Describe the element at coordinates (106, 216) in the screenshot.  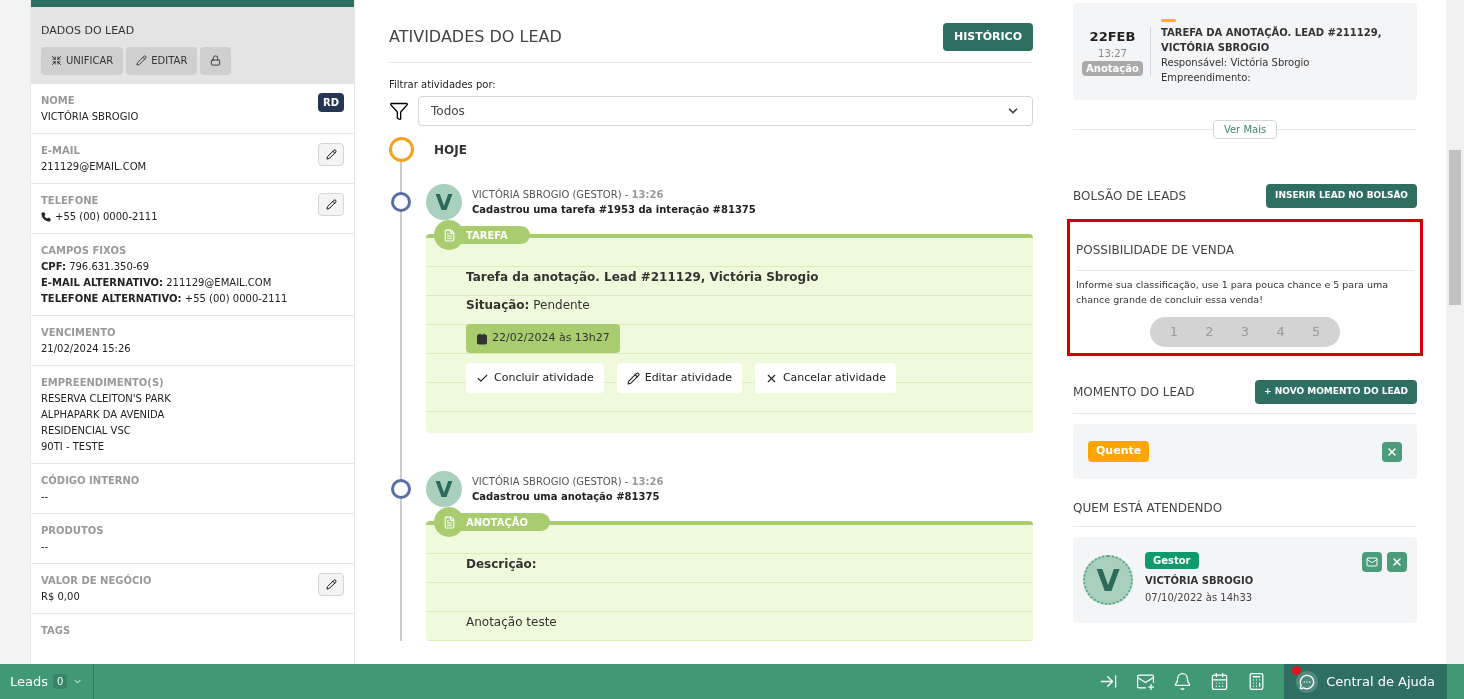
I see `field-value: +55 (00) 0000-2111` at that location.